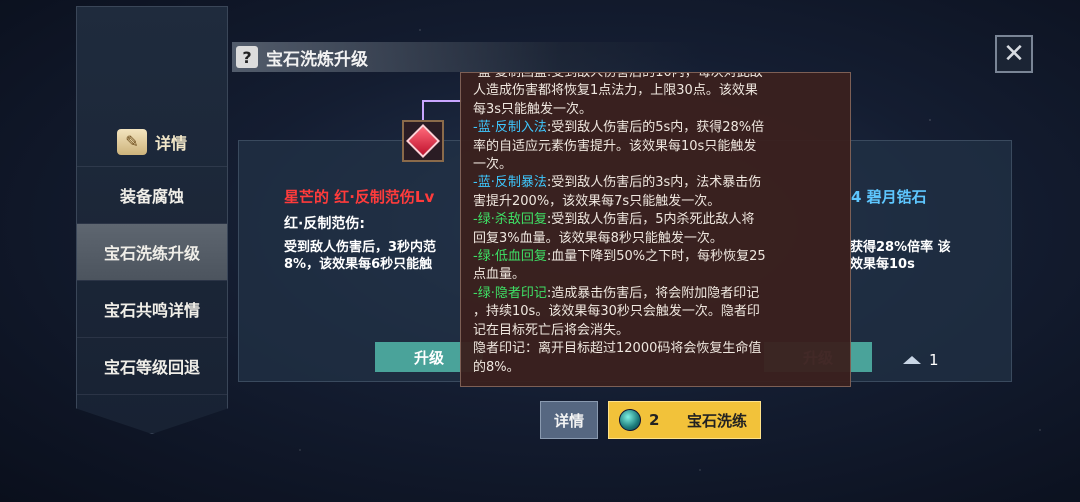  I want to click on sidebar-item-equipment-corrosion: 装备腐蚀, so click(152, 195).